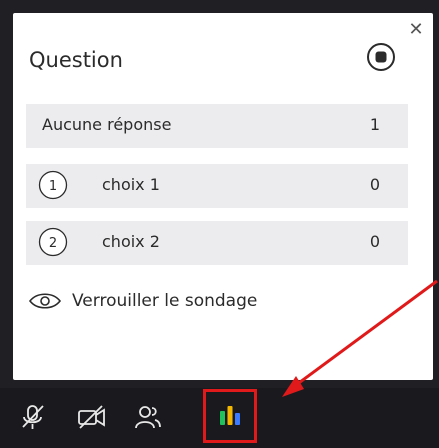  Describe the element at coordinates (165, 301) in the screenshot. I see `lock-poll-label: Verrouiller le sondage` at that location.